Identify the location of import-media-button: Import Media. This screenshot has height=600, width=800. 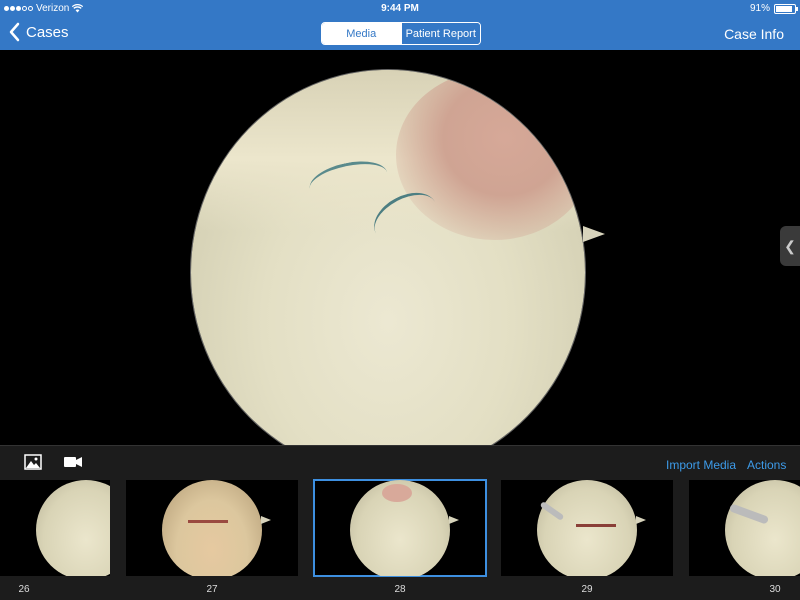
(701, 465).